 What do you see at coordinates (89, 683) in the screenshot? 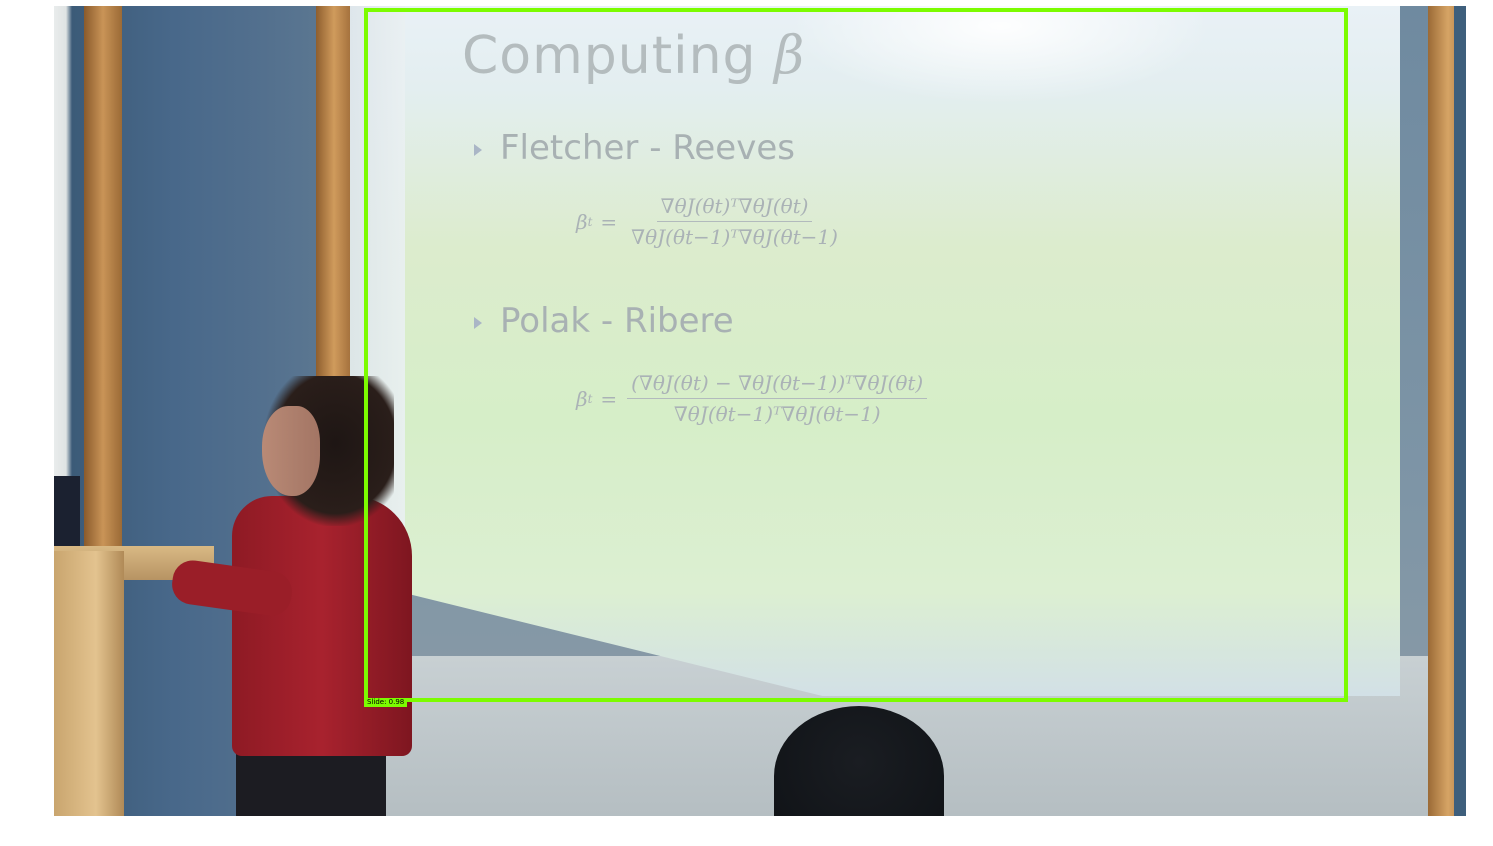
I see `podium` at bounding box center [89, 683].